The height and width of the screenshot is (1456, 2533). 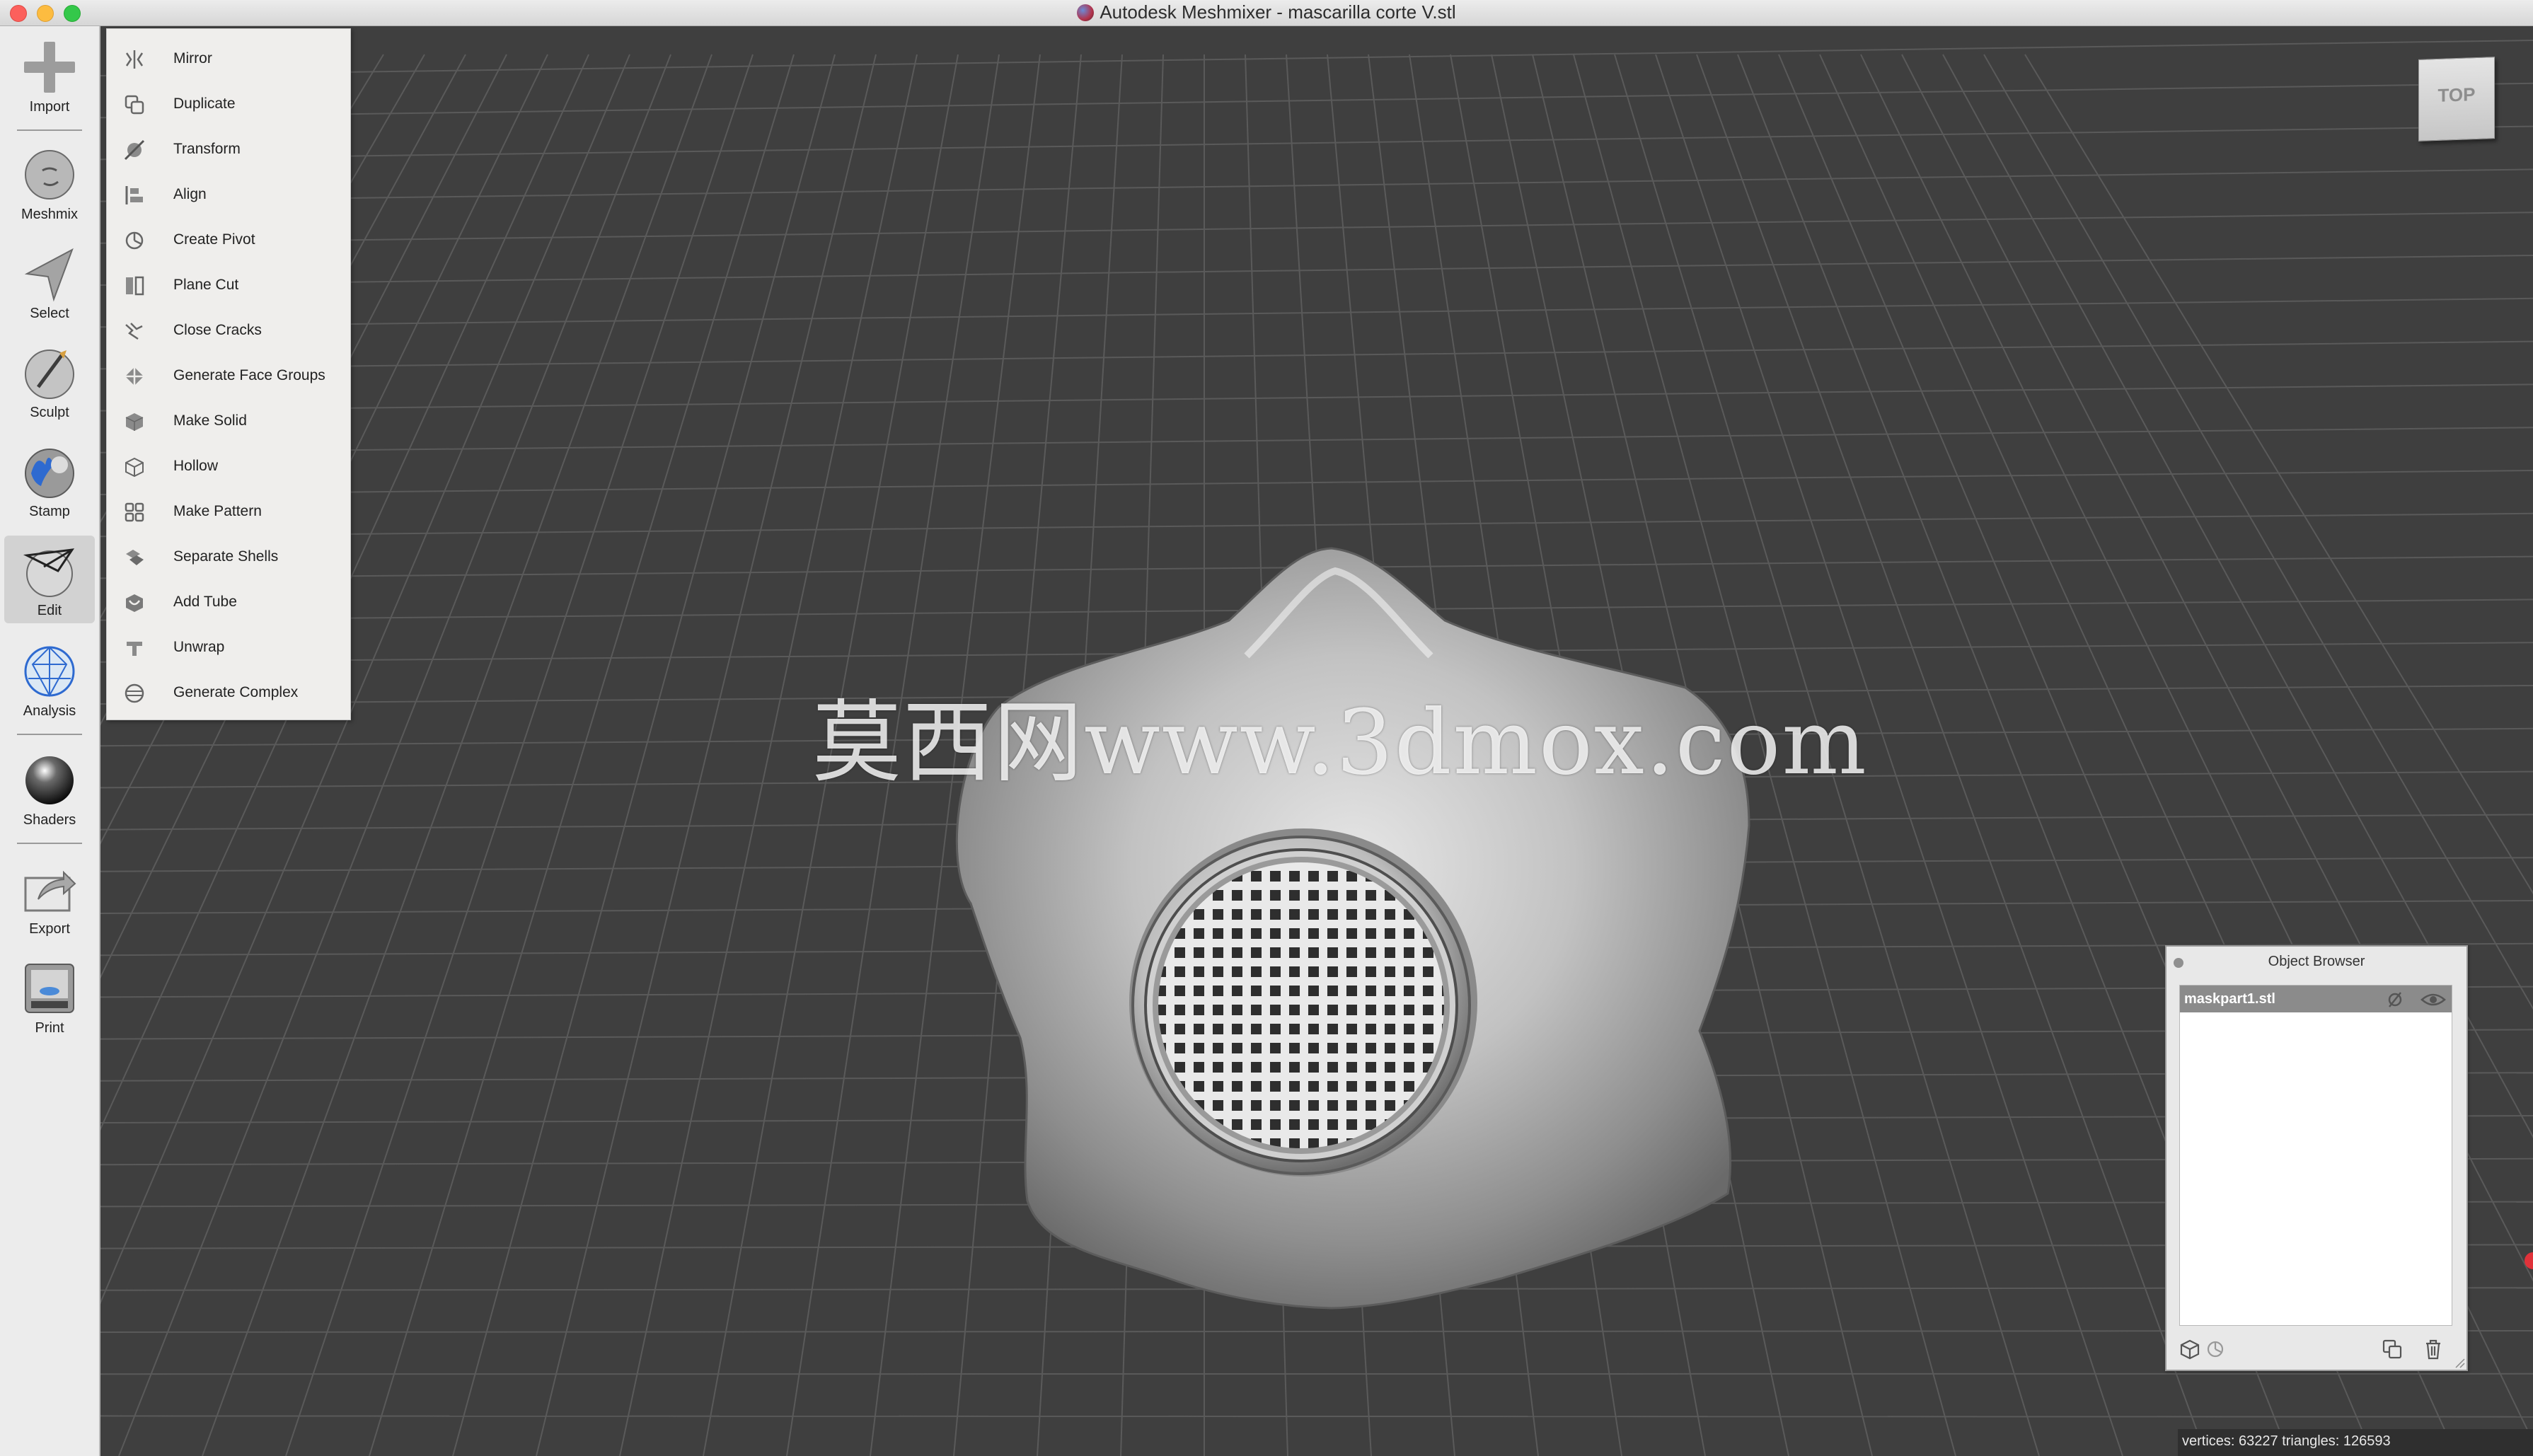 I want to click on visibility-eye-icon, so click(x=2433, y=1000).